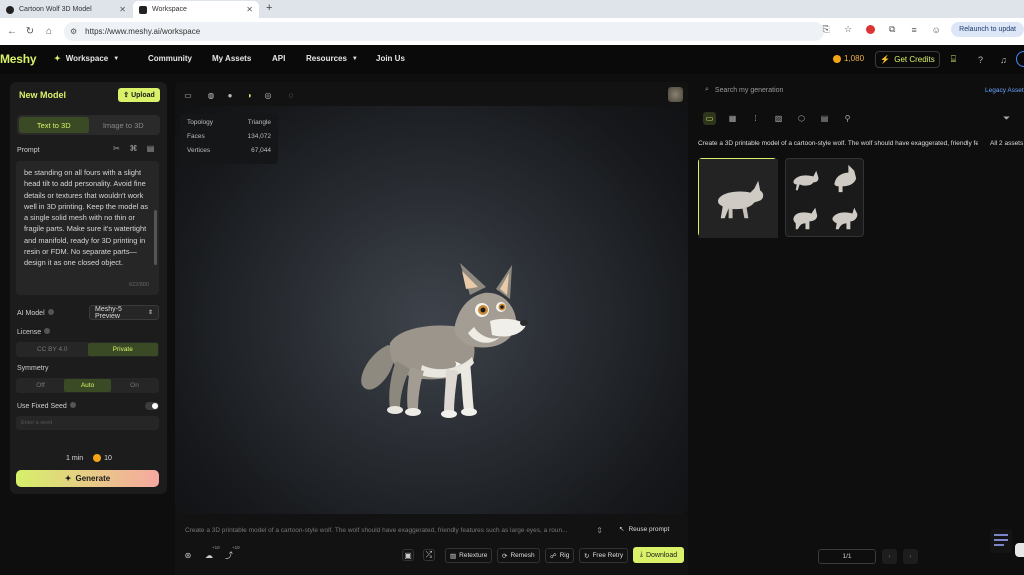  I want to click on normal-icon: ◎, so click(268, 95).